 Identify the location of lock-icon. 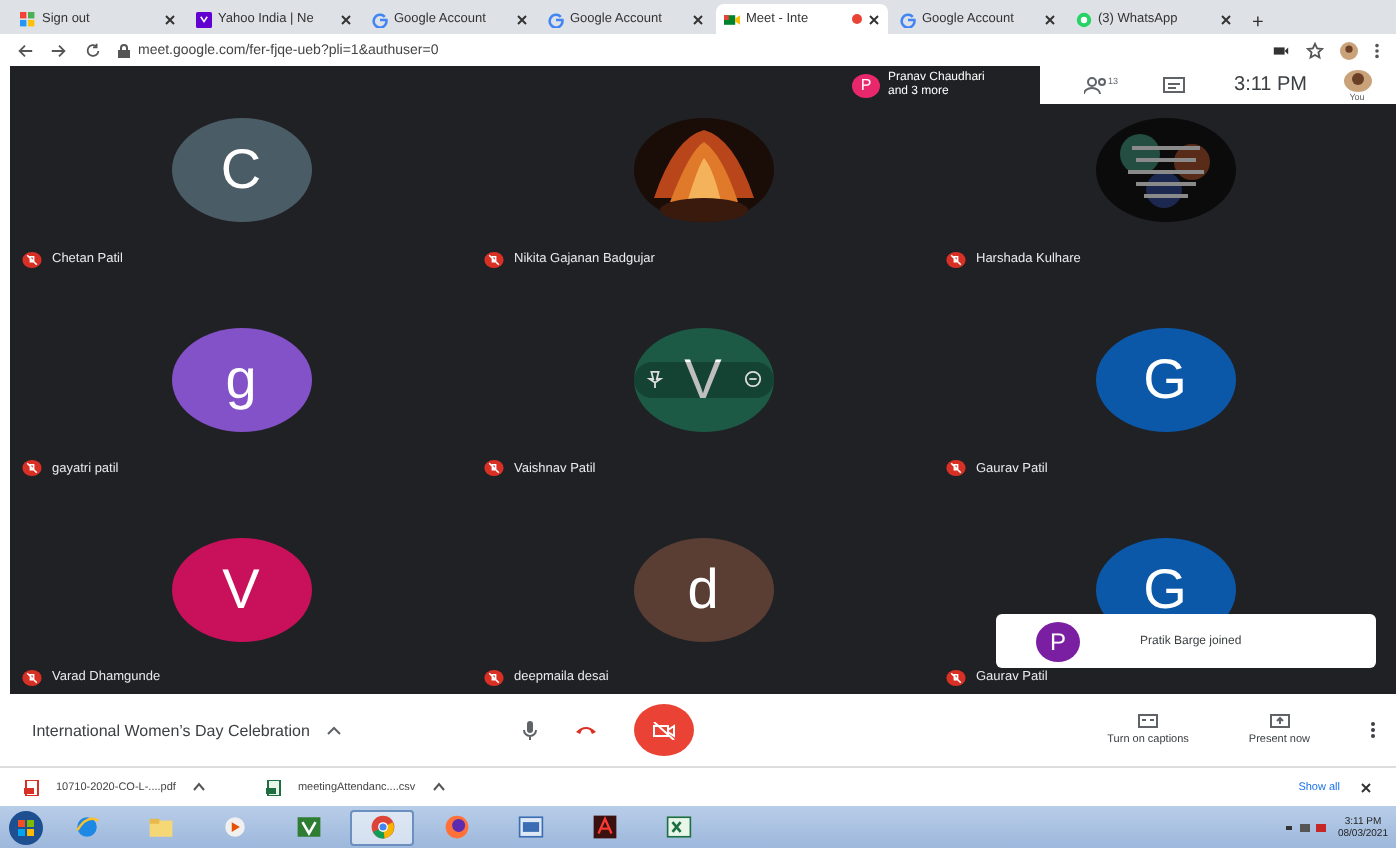
(124, 50).